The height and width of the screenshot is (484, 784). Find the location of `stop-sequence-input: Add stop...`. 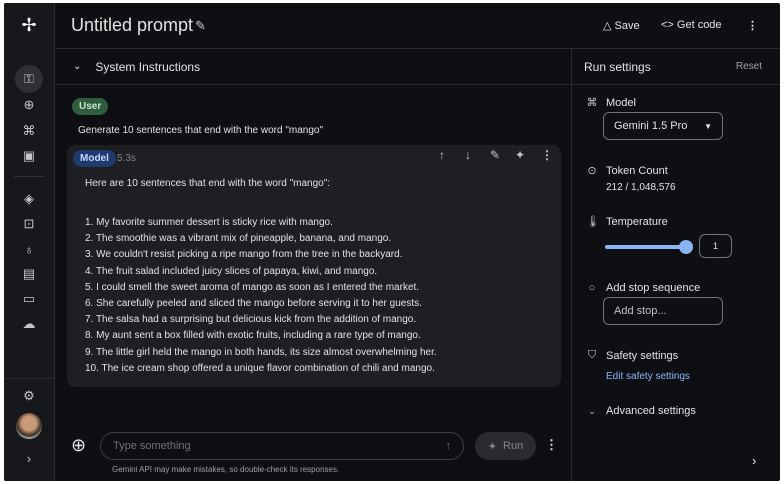

stop-sequence-input: Add stop... is located at coordinates (663, 311).